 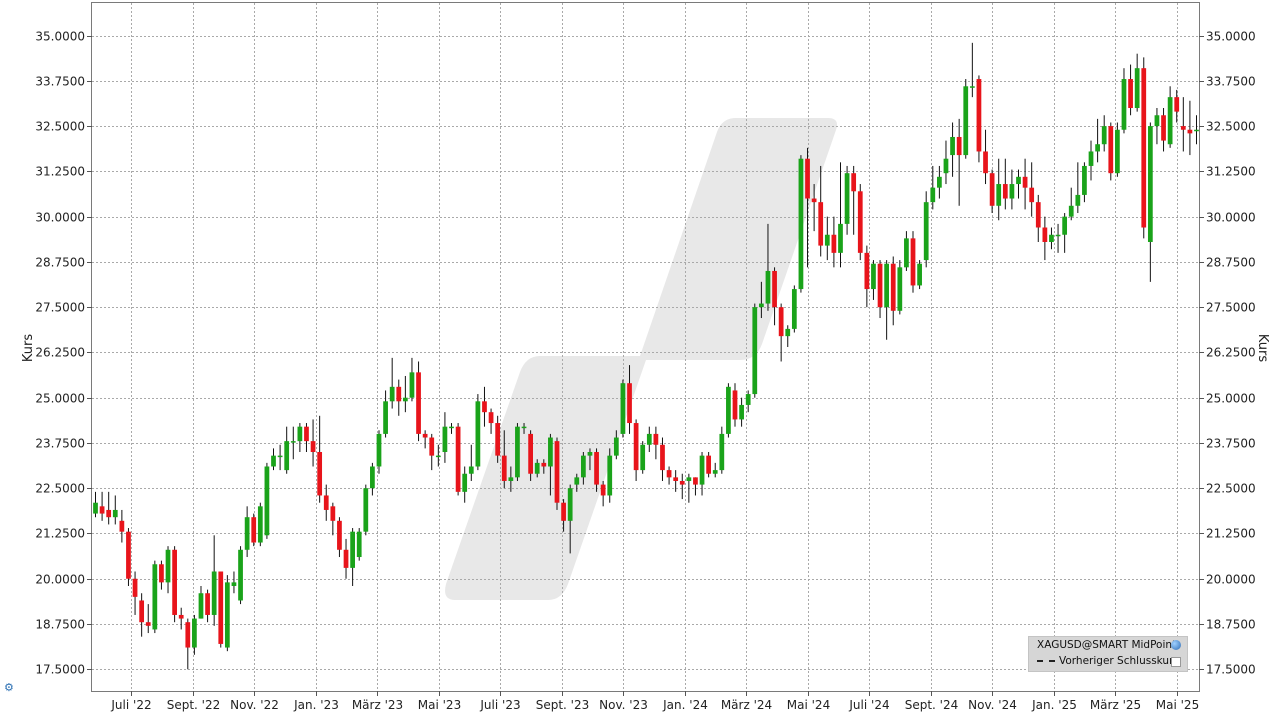 What do you see at coordinates (1176, 662) in the screenshot?
I see `checkbox-icon` at bounding box center [1176, 662].